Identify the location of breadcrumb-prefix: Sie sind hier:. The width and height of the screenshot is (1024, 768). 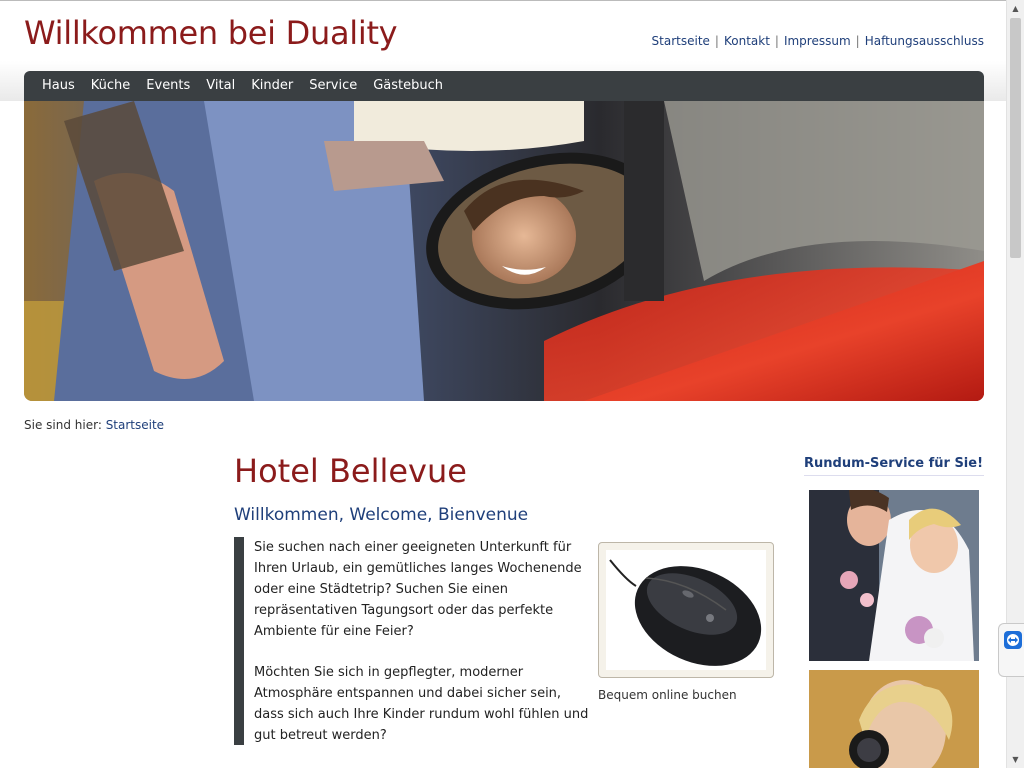
(63, 425).